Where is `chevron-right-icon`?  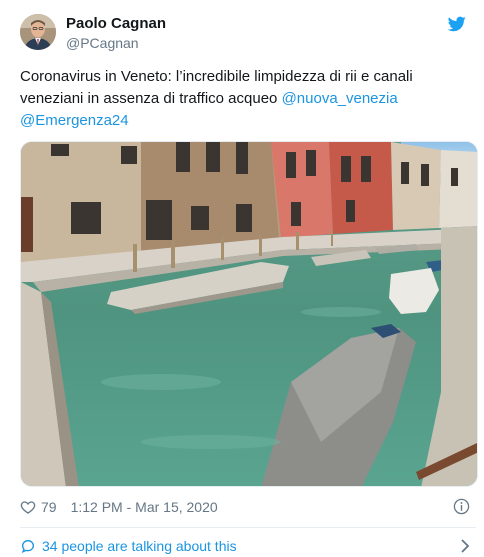
chevron-right-icon is located at coordinates (465, 546).